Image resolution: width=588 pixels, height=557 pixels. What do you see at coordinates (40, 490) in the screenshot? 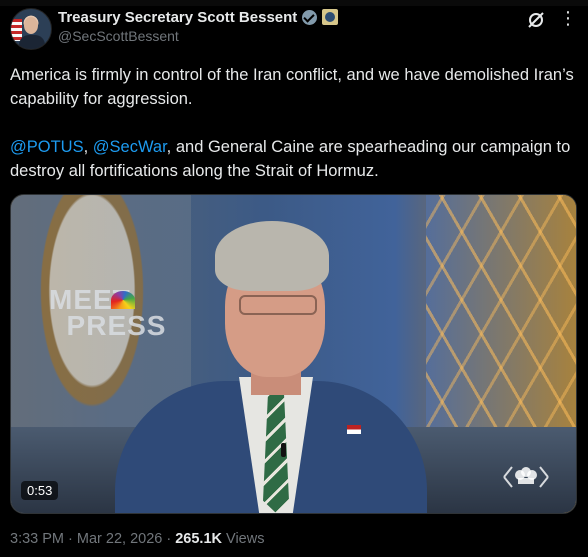
I see `video-duration: 0:53` at bounding box center [40, 490].